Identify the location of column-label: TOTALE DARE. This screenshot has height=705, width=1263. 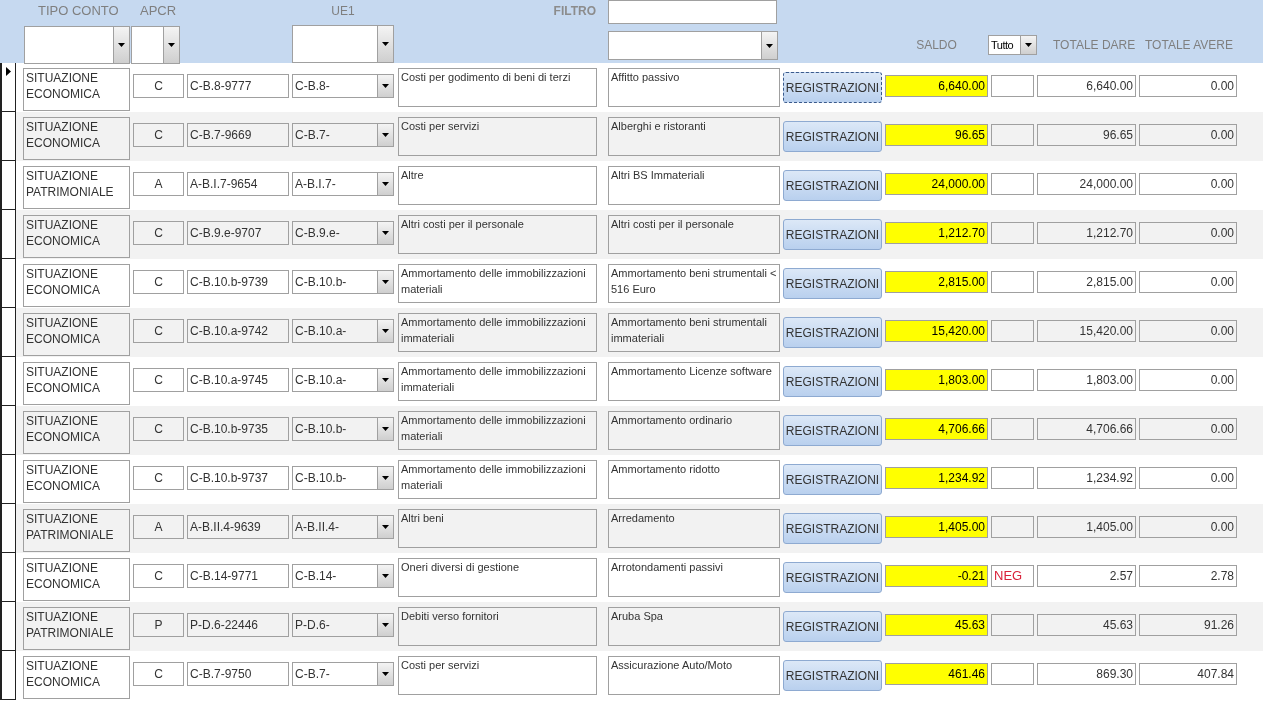
(1094, 45).